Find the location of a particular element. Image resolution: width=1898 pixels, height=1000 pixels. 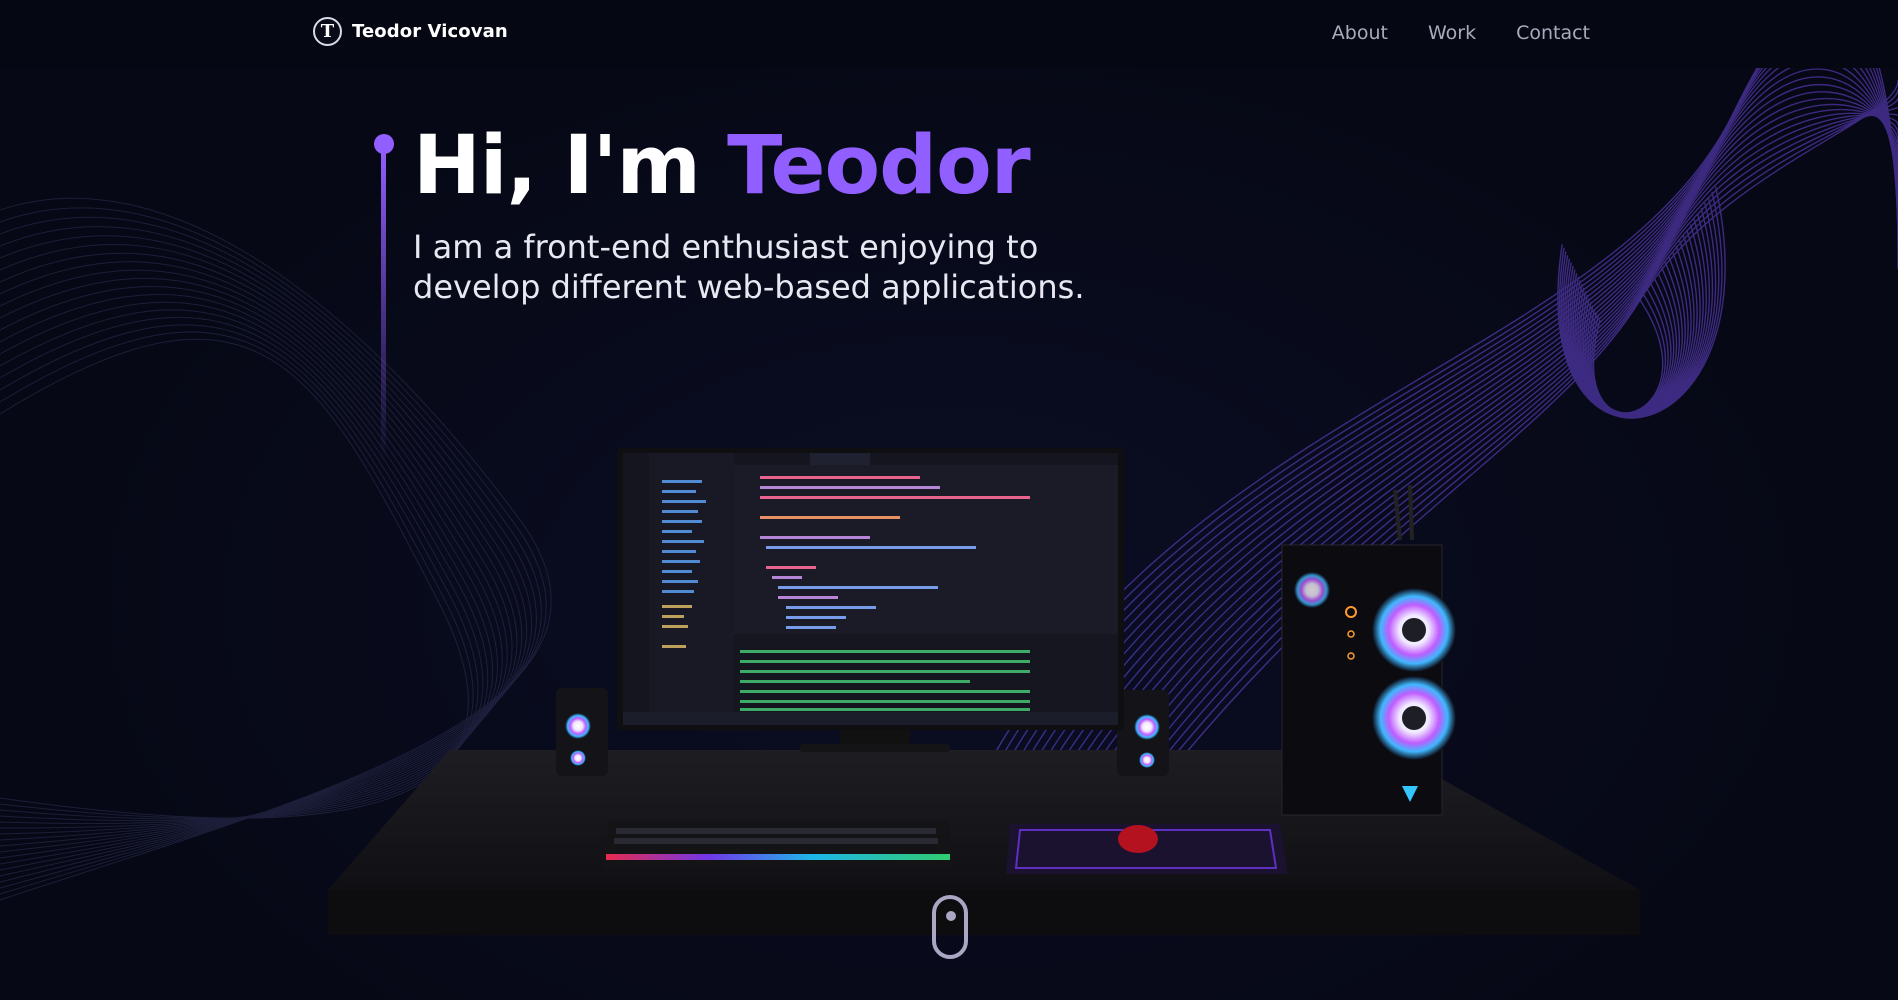

monitor is located at coordinates (870, 600).